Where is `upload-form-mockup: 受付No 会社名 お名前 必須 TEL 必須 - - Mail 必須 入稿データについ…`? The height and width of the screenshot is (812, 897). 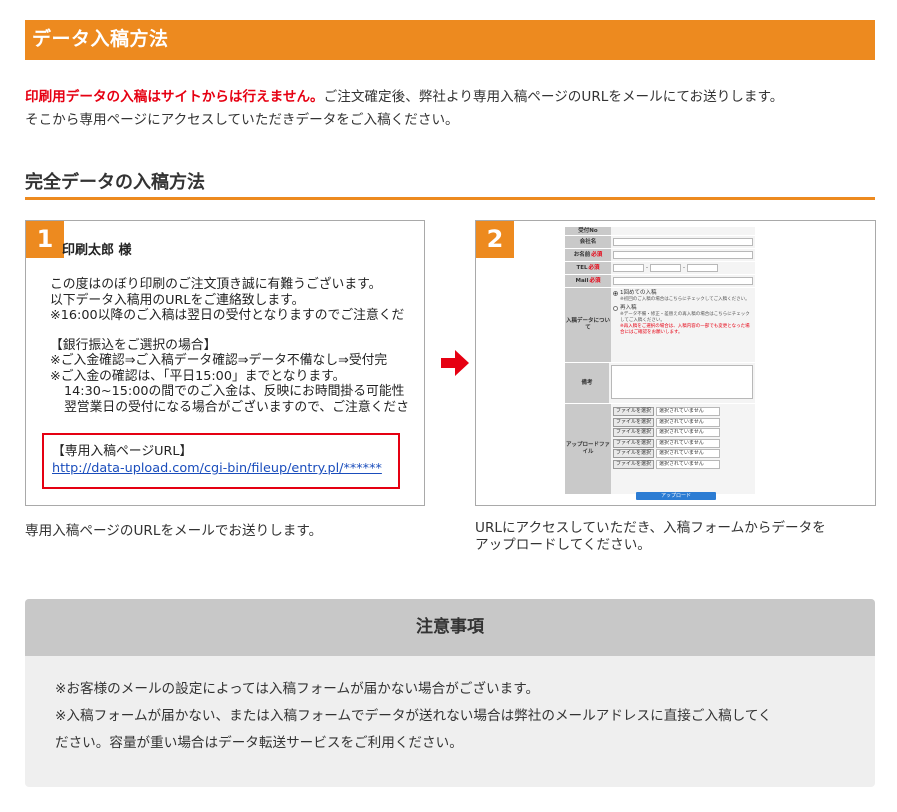 upload-form-mockup: 受付No 会社名 お名前 必須 TEL 必須 - - Mail 必須 入稿データについ… is located at coordinates (660, 361).